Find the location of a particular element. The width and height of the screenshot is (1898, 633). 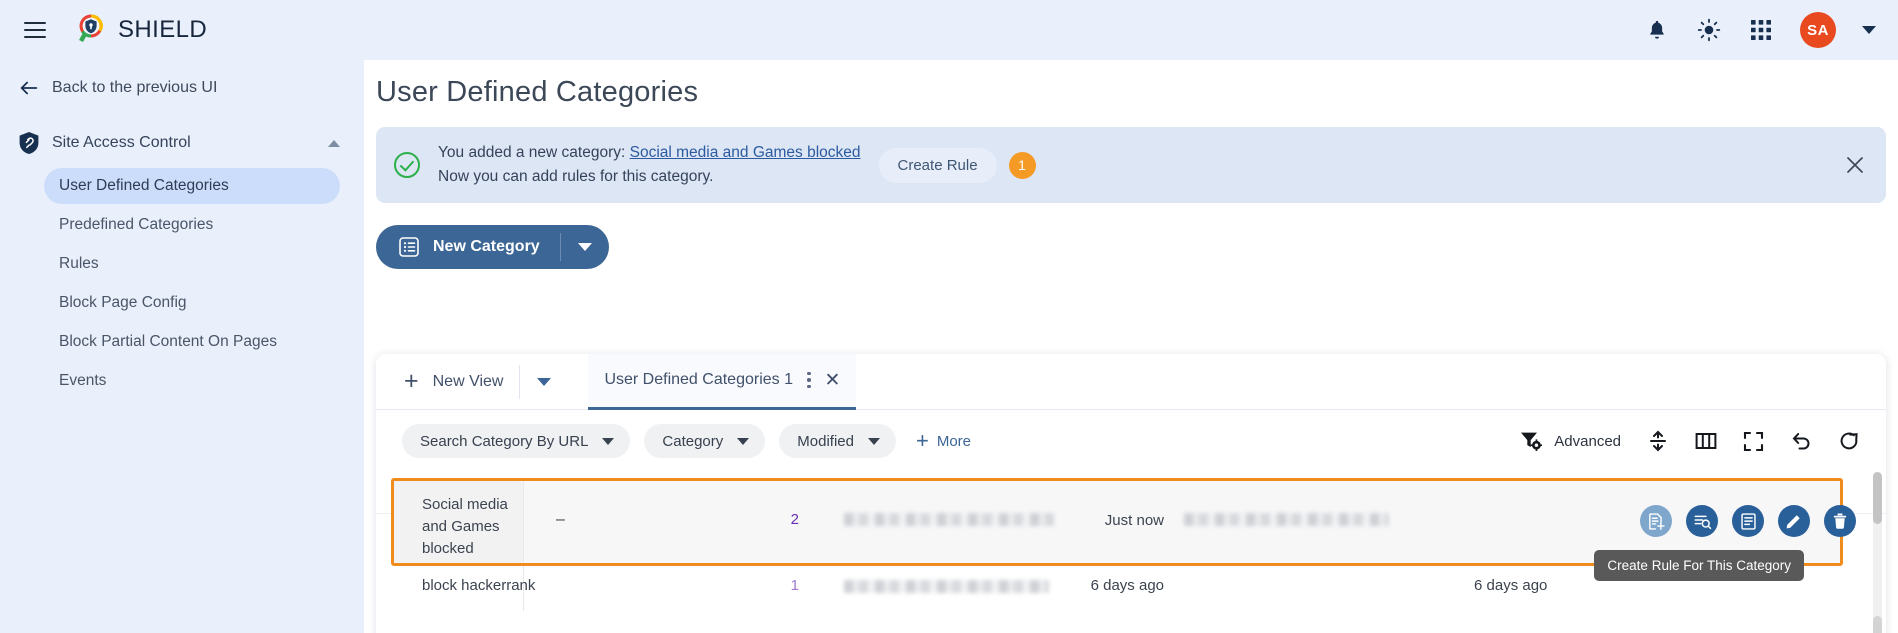

divider is located at coordinates (520, 381).